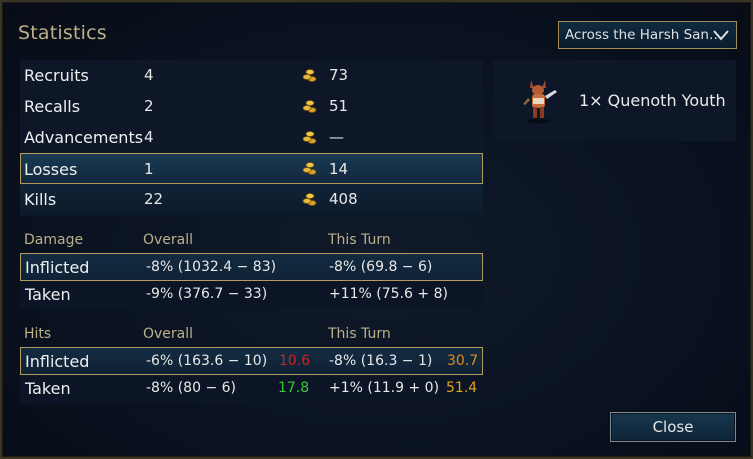 Image resolution: width=753 pixels, height=459 pixels. I want to click on stat-row-advancements: Advancements 4 —, so click(251, 137).